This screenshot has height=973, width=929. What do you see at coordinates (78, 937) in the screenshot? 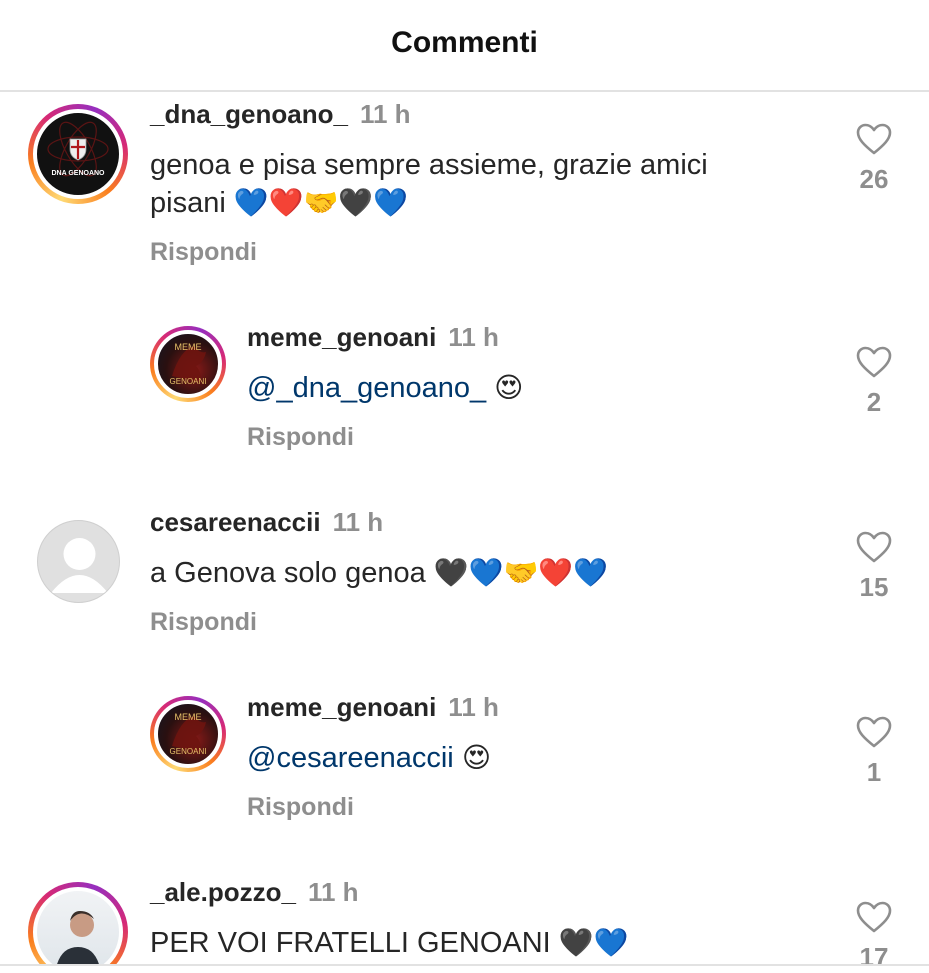
I see `profile-photo` at bounding box center [78, 937].